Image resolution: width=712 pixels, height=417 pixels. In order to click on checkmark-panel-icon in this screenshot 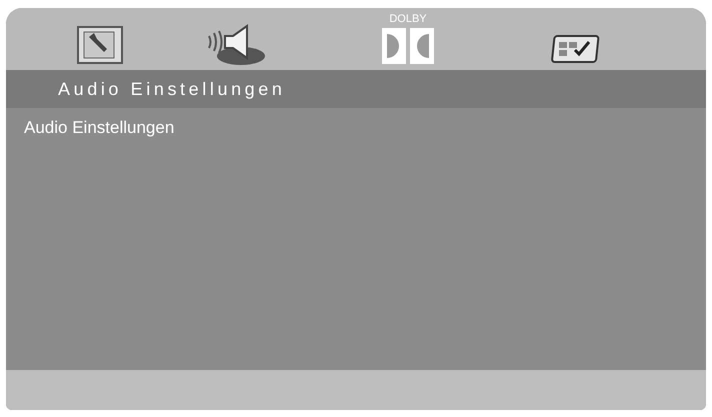, I will do `click(575, 49)`.